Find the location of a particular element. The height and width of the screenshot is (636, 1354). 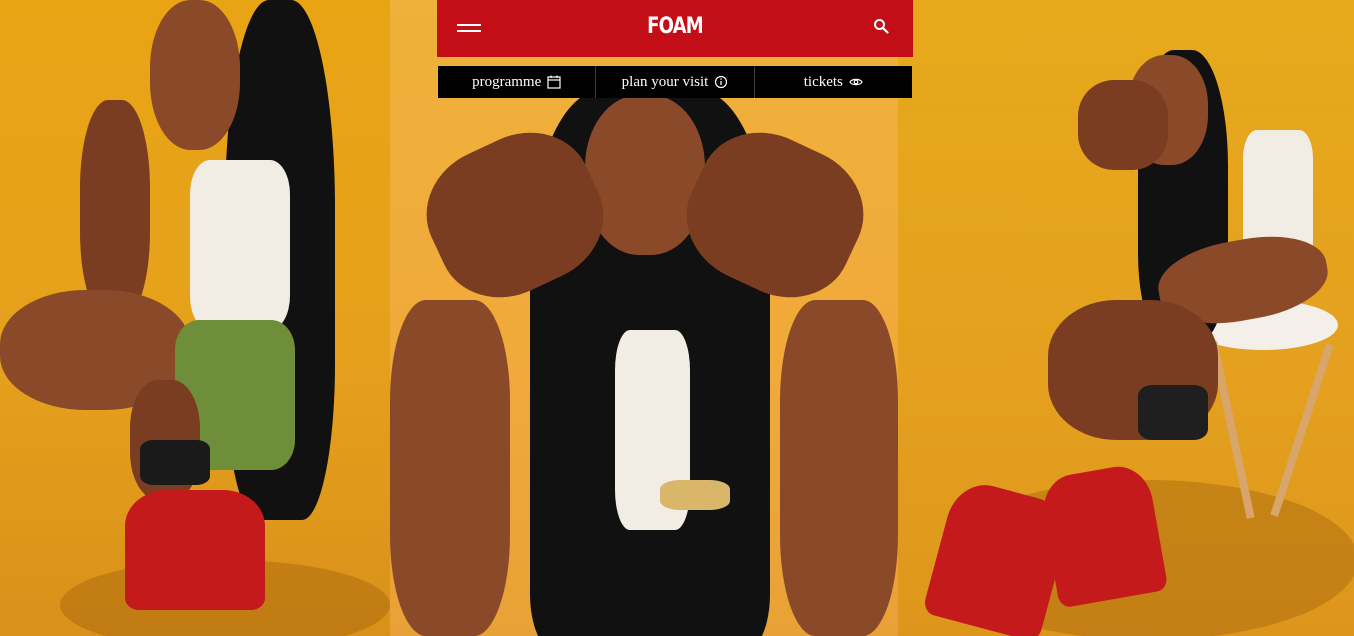

nav-item-label: tickets is located at coordinates (823, 81).